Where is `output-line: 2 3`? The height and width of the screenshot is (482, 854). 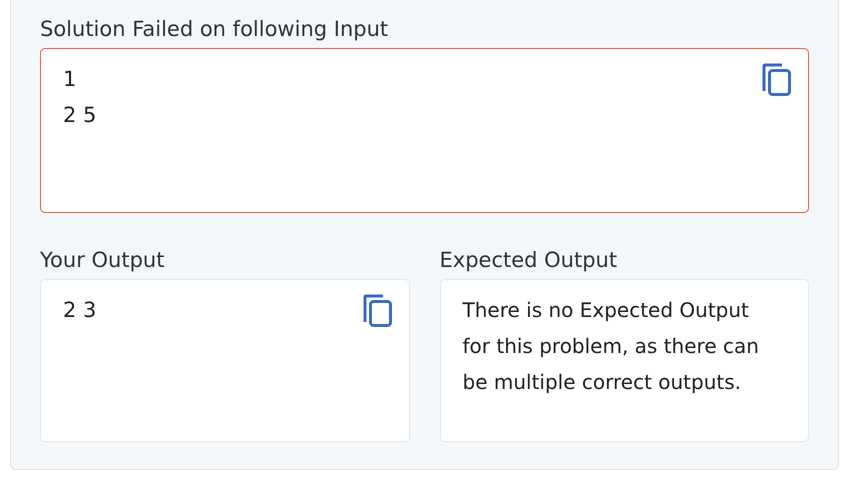
output-line: 2 3 is located at coordinates (79, 310).